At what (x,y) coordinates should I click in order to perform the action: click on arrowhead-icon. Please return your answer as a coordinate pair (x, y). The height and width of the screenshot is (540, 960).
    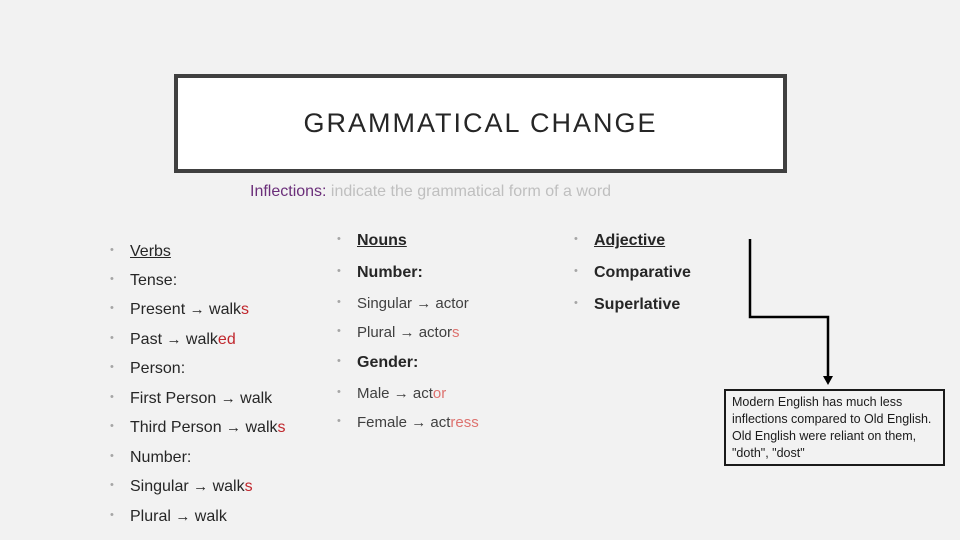
    Looking at the image, I should click on (828, 380).